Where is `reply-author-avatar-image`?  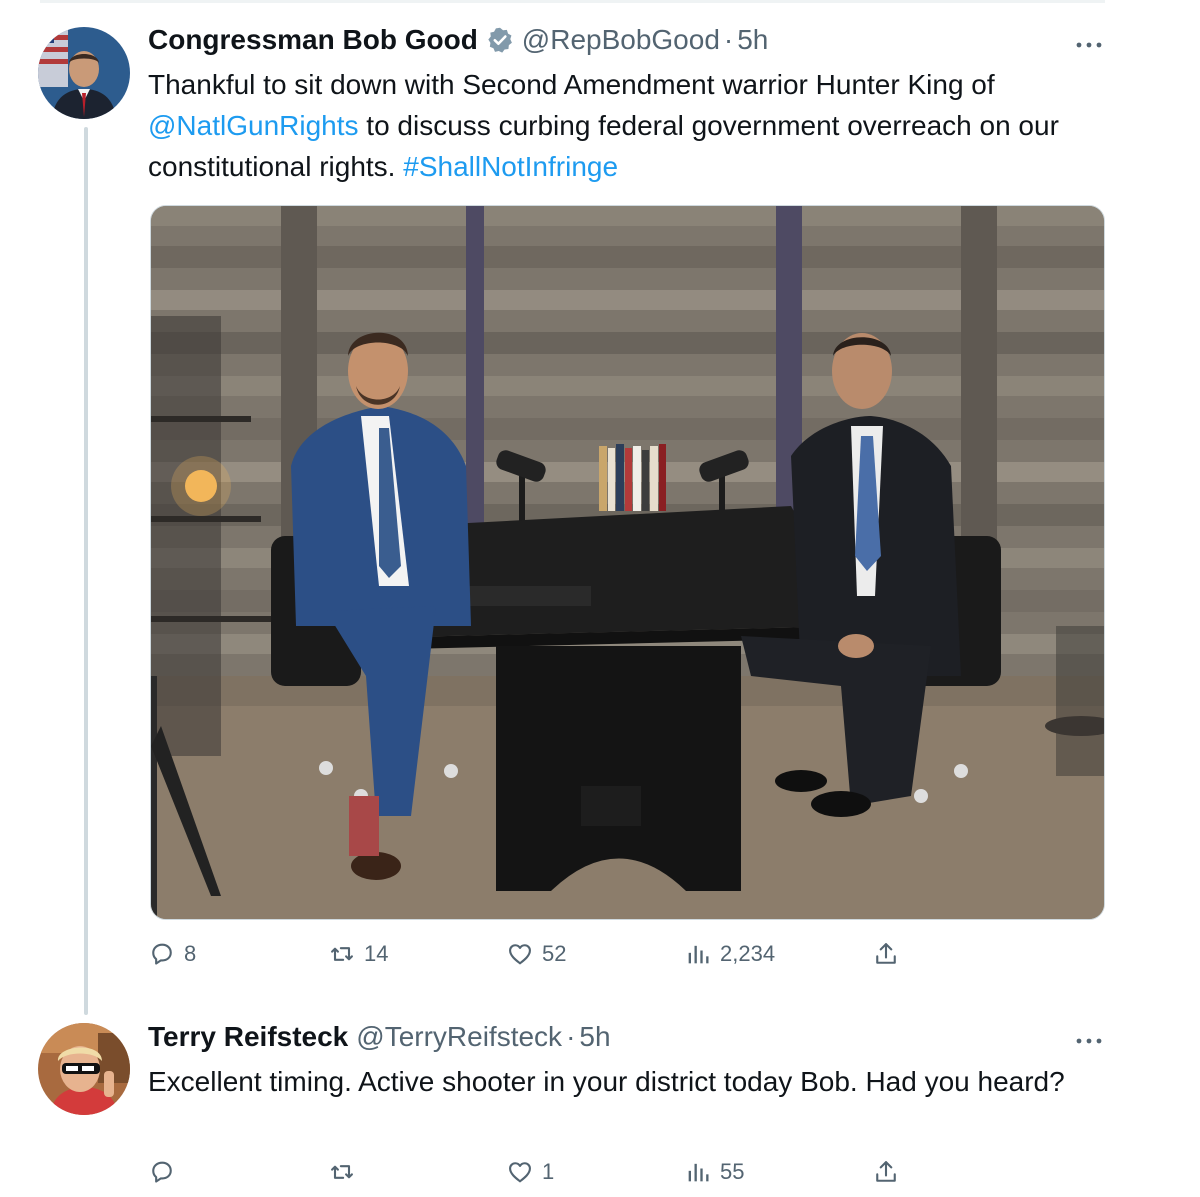 reply-author-avatar-image is located at coordinates (84, 1069).